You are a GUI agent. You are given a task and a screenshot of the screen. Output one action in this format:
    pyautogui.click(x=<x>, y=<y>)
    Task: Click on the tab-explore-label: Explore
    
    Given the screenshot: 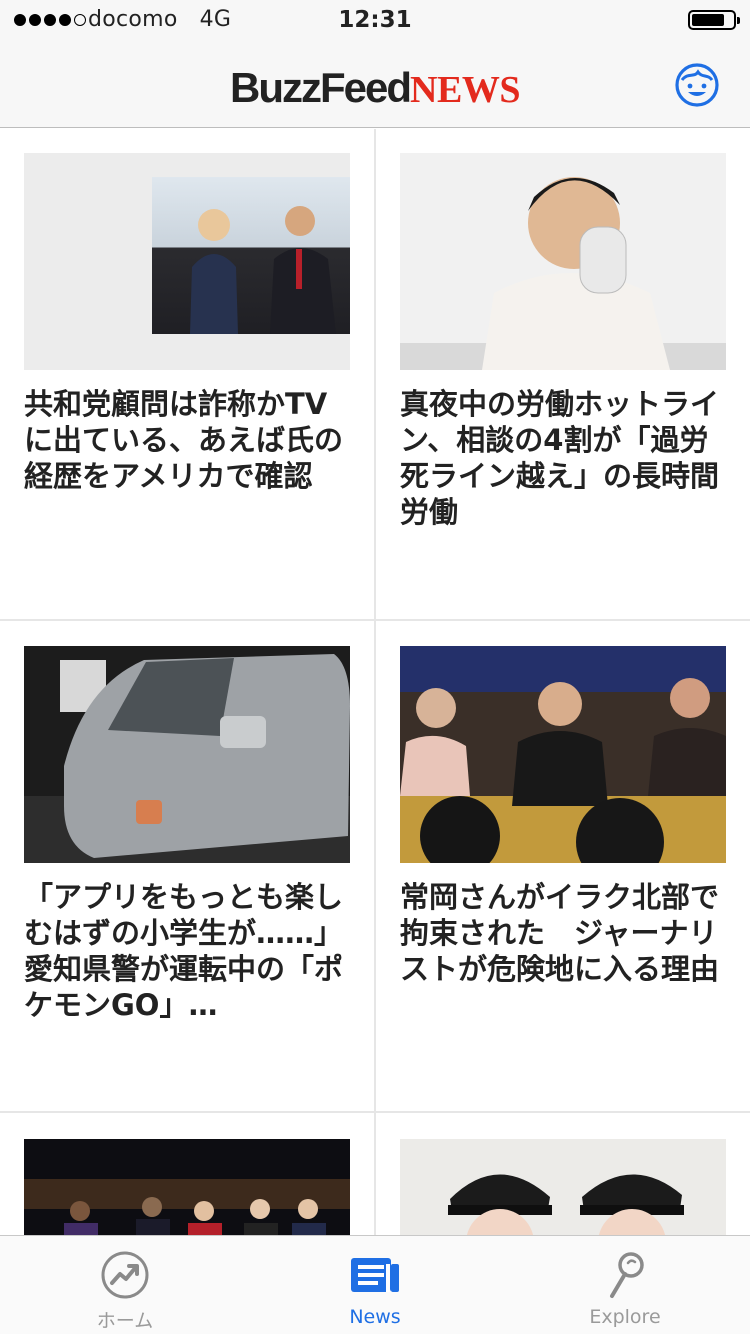 What is the action you would take?
    pyautogui.click(x=625, y=1317)
    